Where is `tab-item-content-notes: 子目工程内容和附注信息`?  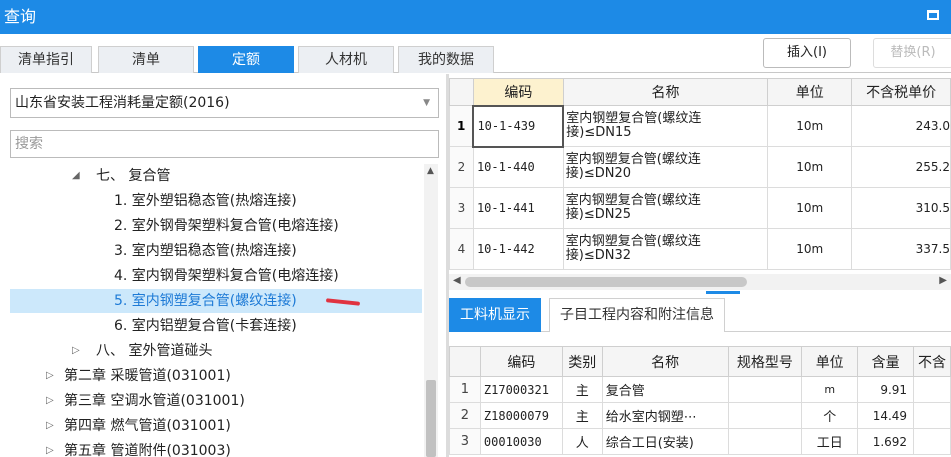
tab-item-content-notes: 子目工程内容和附注信息 is located at coordinates (637, 315).